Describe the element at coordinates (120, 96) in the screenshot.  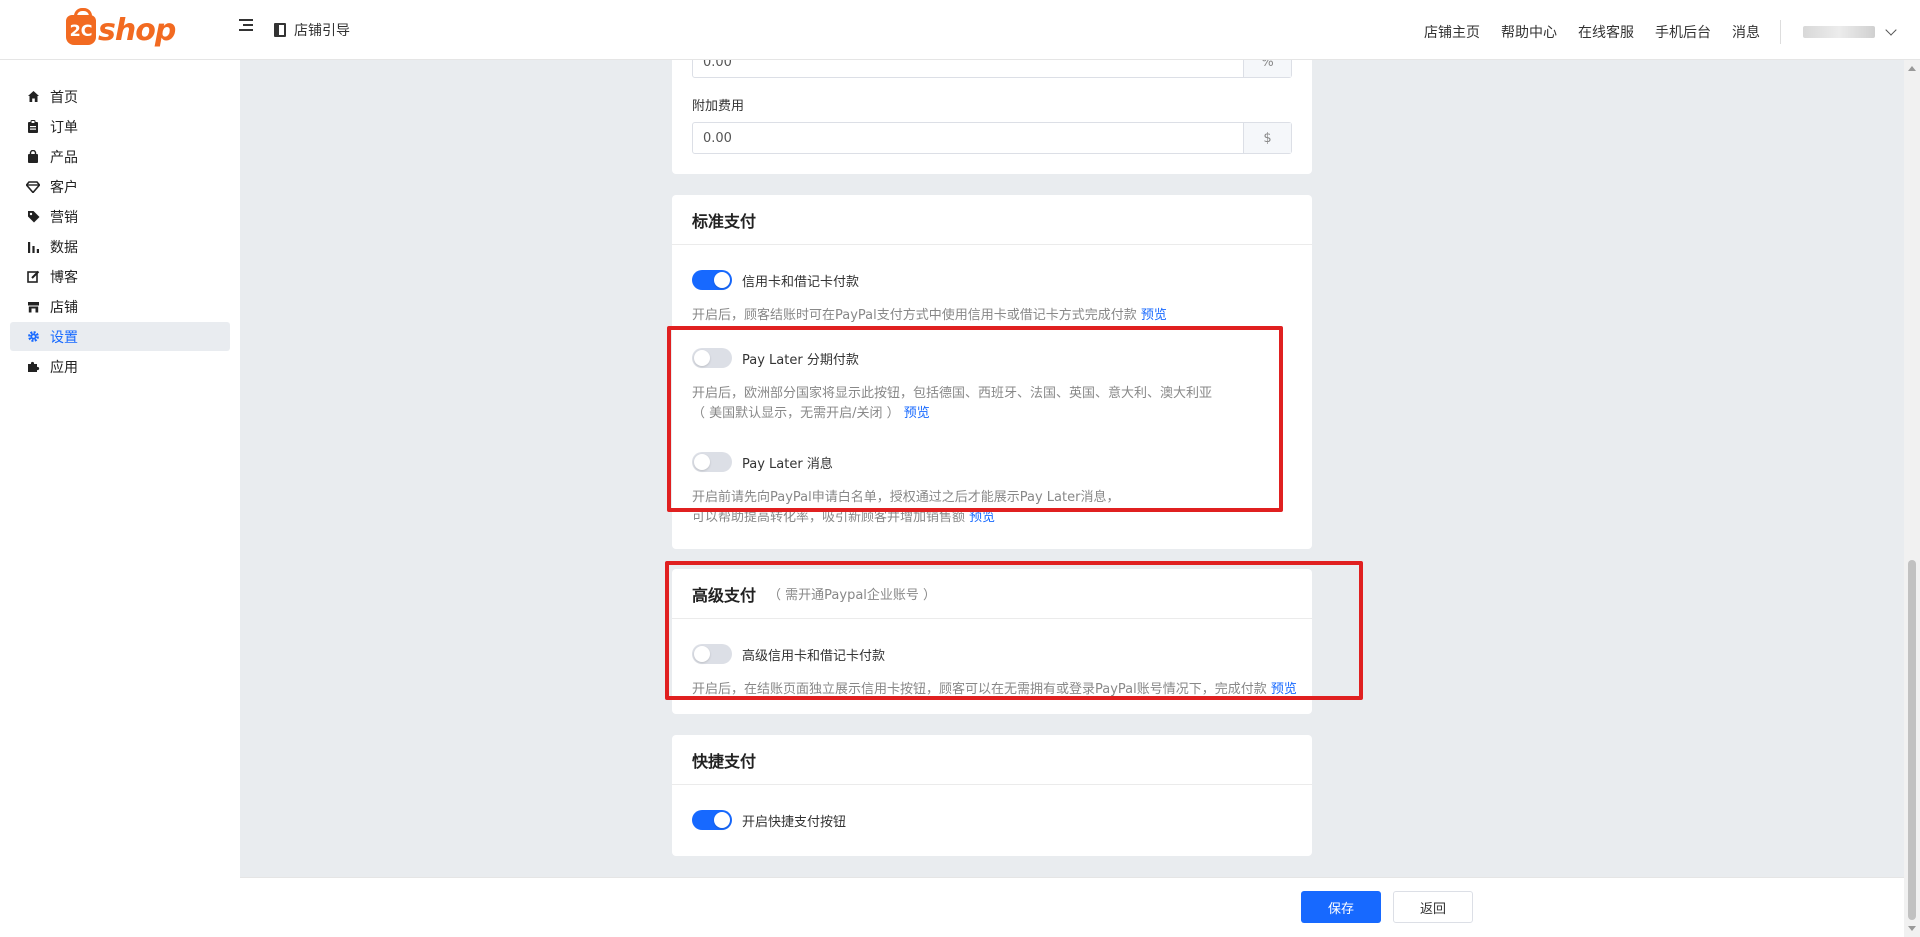
I see `sidebar-item-home: 首页` at that location.